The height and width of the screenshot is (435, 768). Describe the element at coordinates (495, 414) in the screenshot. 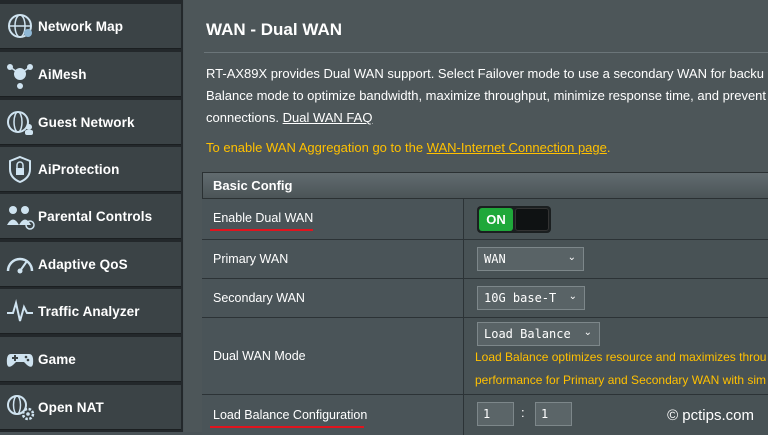

I see `load-balance-primary-ratio-input: 1` at that location.